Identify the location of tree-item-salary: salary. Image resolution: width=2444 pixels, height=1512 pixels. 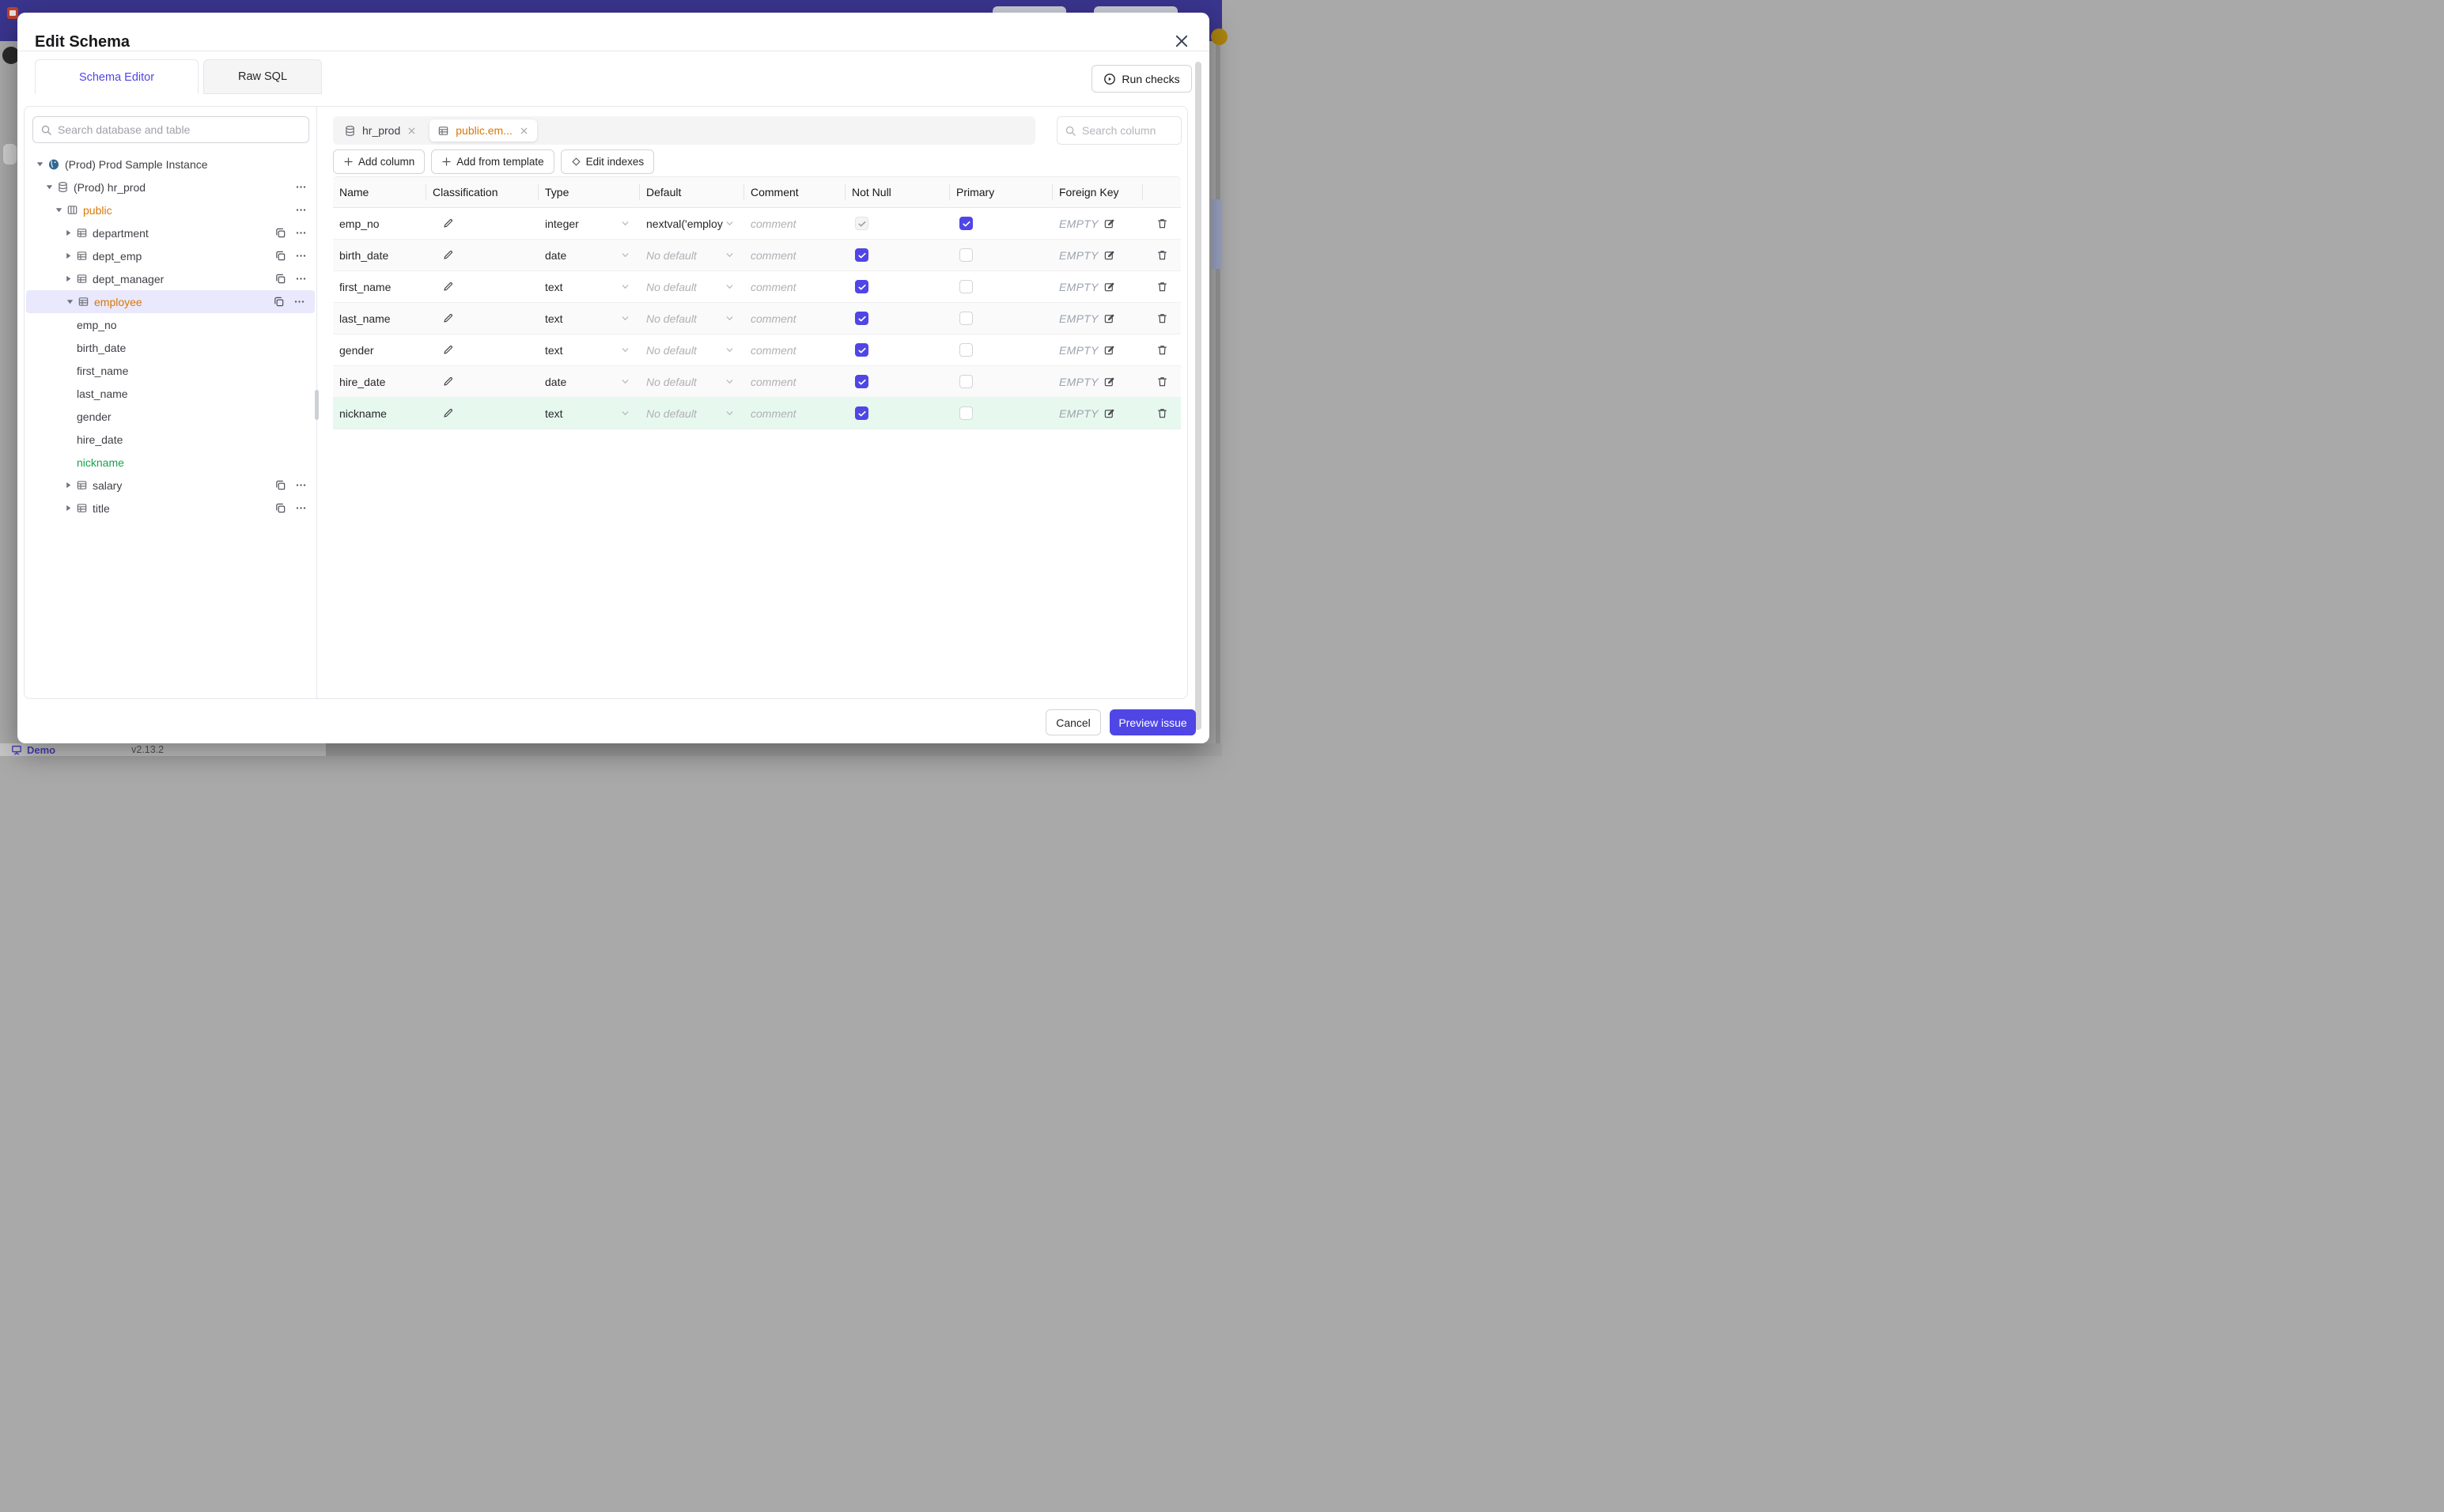
(170, 486).